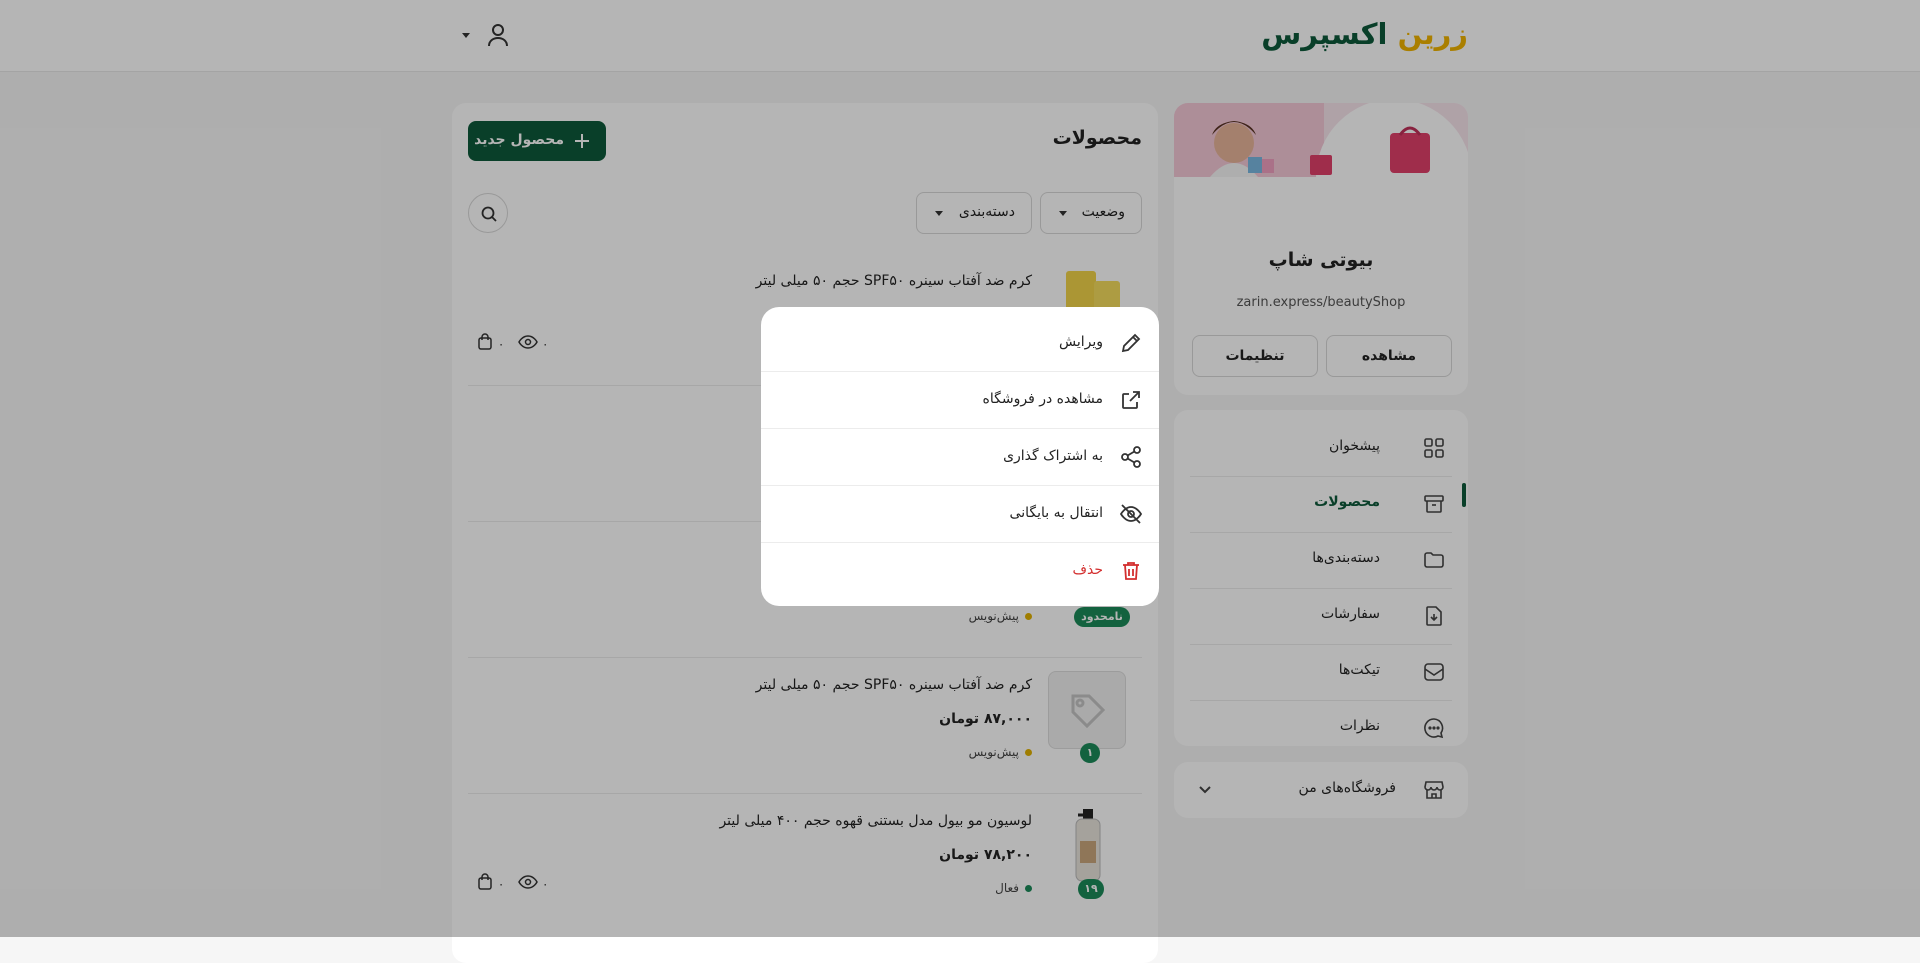 Image resolution: width=1920 pixels, height=963 pixels. I want to click on external-link-icon, so click(1131, 400).